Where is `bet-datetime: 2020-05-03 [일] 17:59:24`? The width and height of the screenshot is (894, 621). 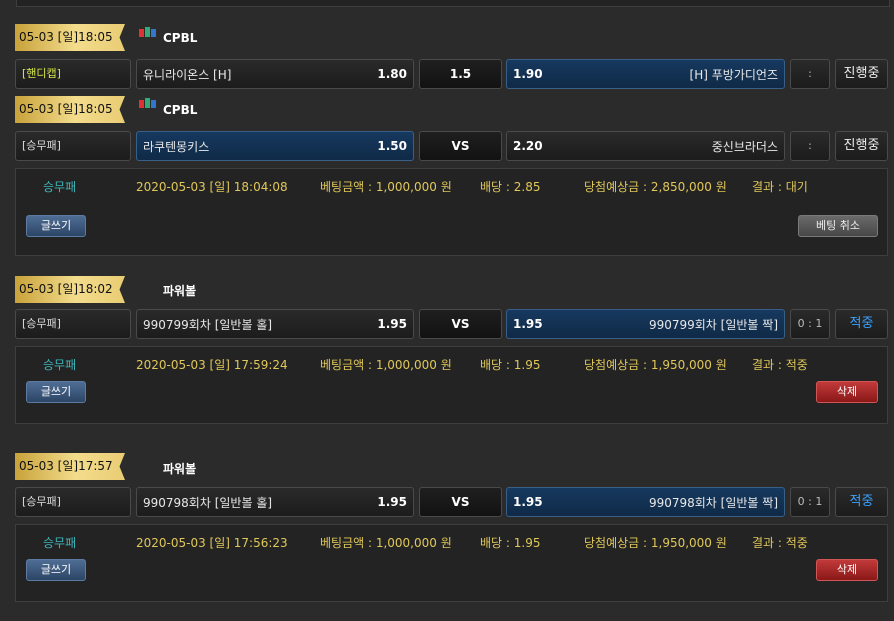 bet-datetime: 2020-05-03 [일] 17:59:24 is located at coordinates (212, 365).